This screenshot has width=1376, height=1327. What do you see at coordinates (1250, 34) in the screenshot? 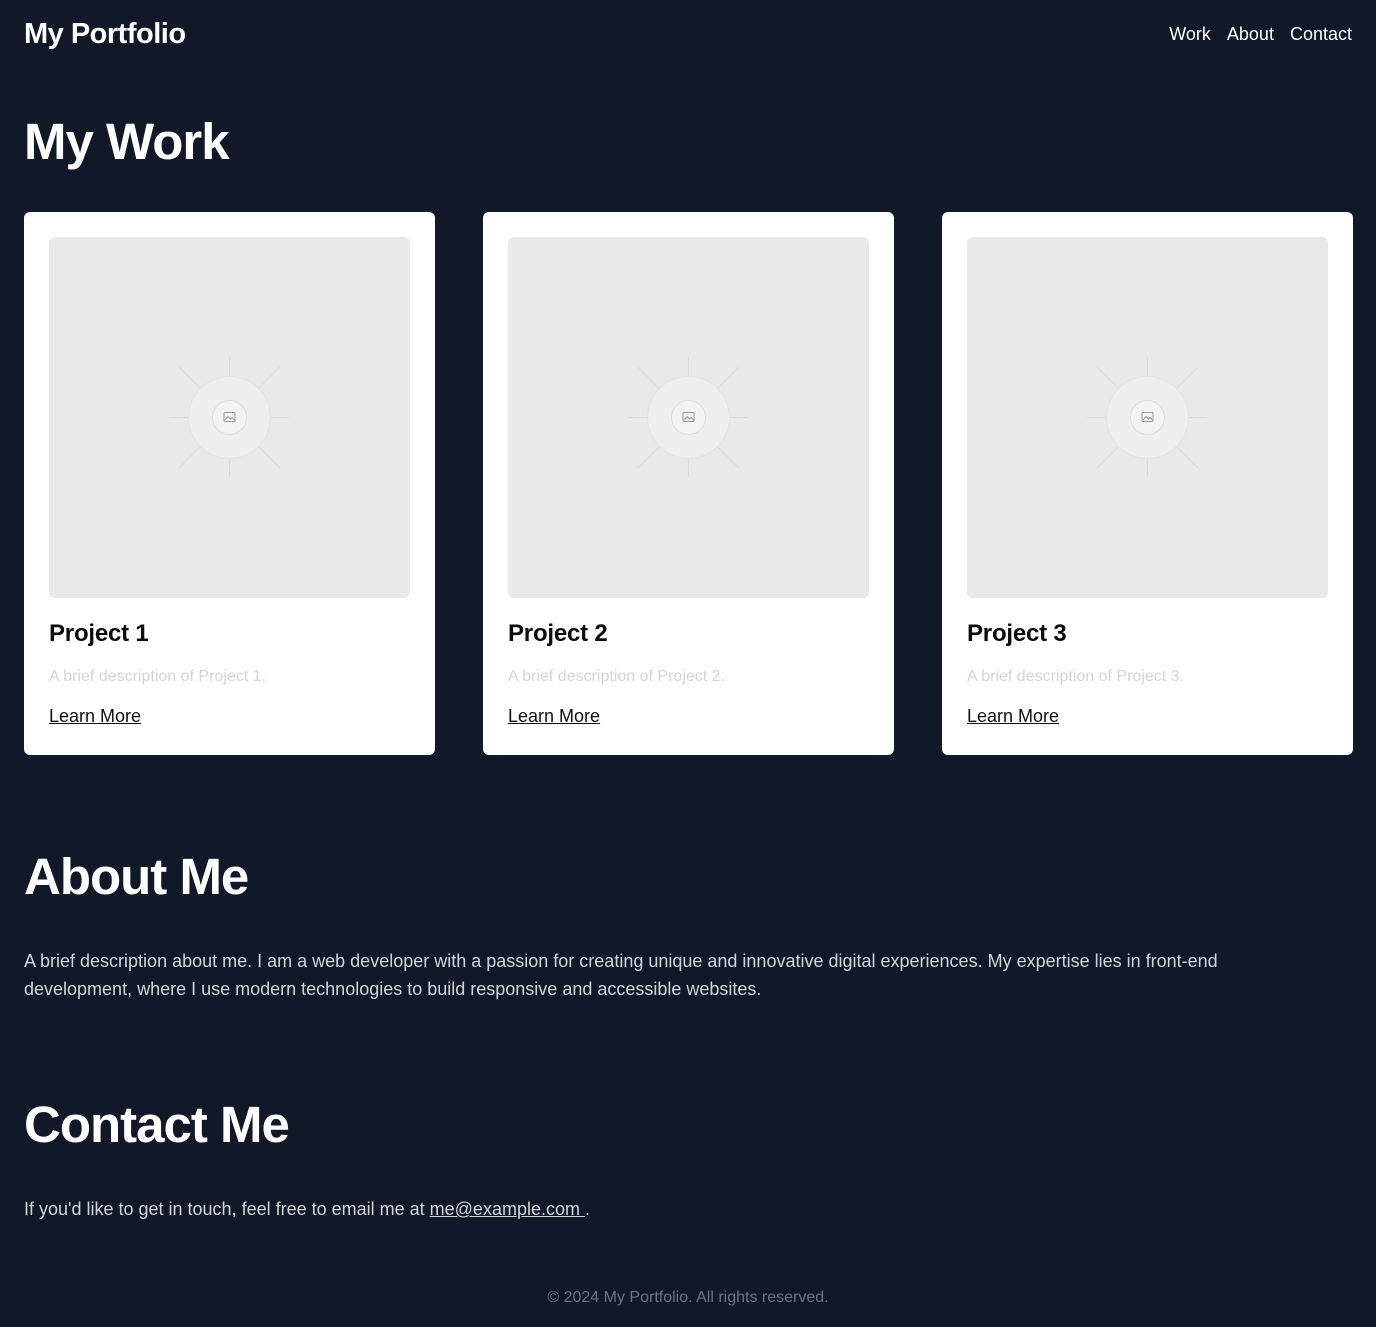
I see `nav-link-about: About` at bounding box center [1250, 34].